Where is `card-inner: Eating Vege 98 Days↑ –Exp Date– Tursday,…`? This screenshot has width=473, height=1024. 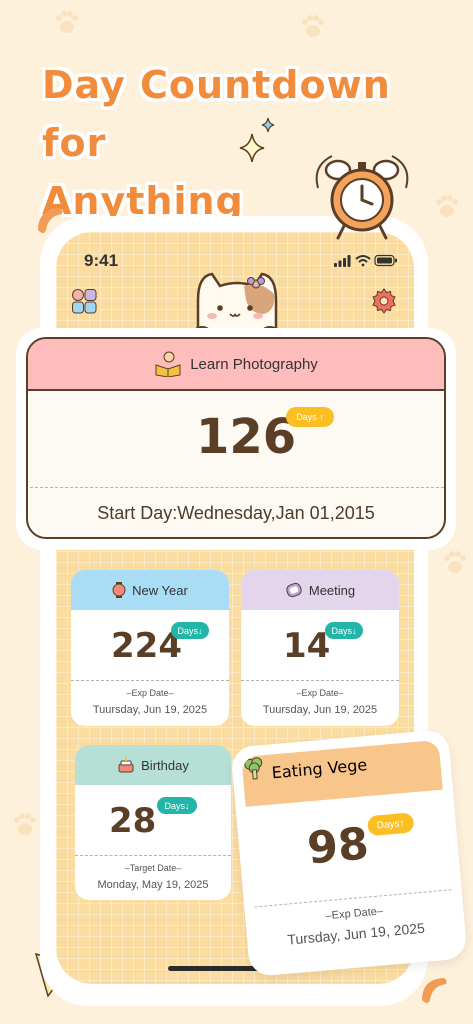 card-inner: Eating Vege 98 Days↑ –Exp Date– Tursday,… is located at coordinates (349, 853).